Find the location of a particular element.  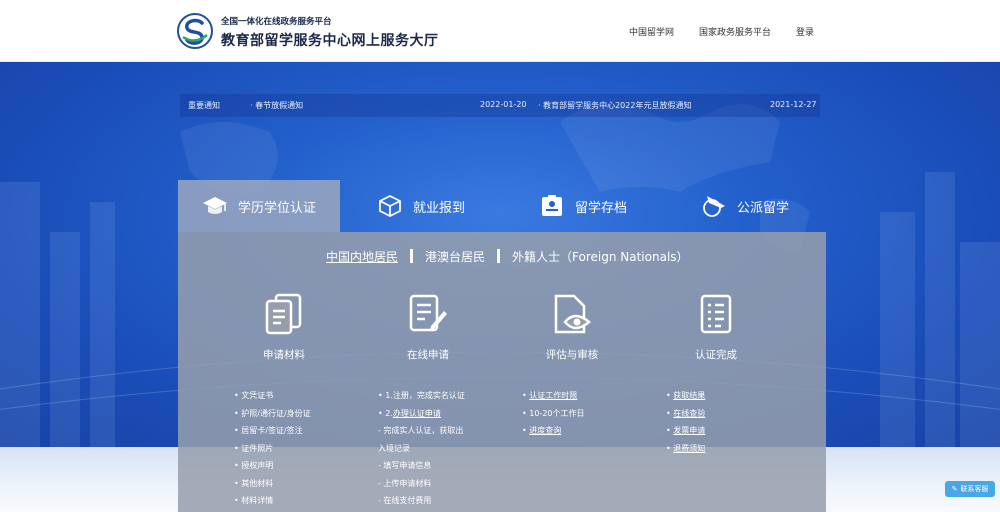

cube-icon is located at coordinates (390, 206).